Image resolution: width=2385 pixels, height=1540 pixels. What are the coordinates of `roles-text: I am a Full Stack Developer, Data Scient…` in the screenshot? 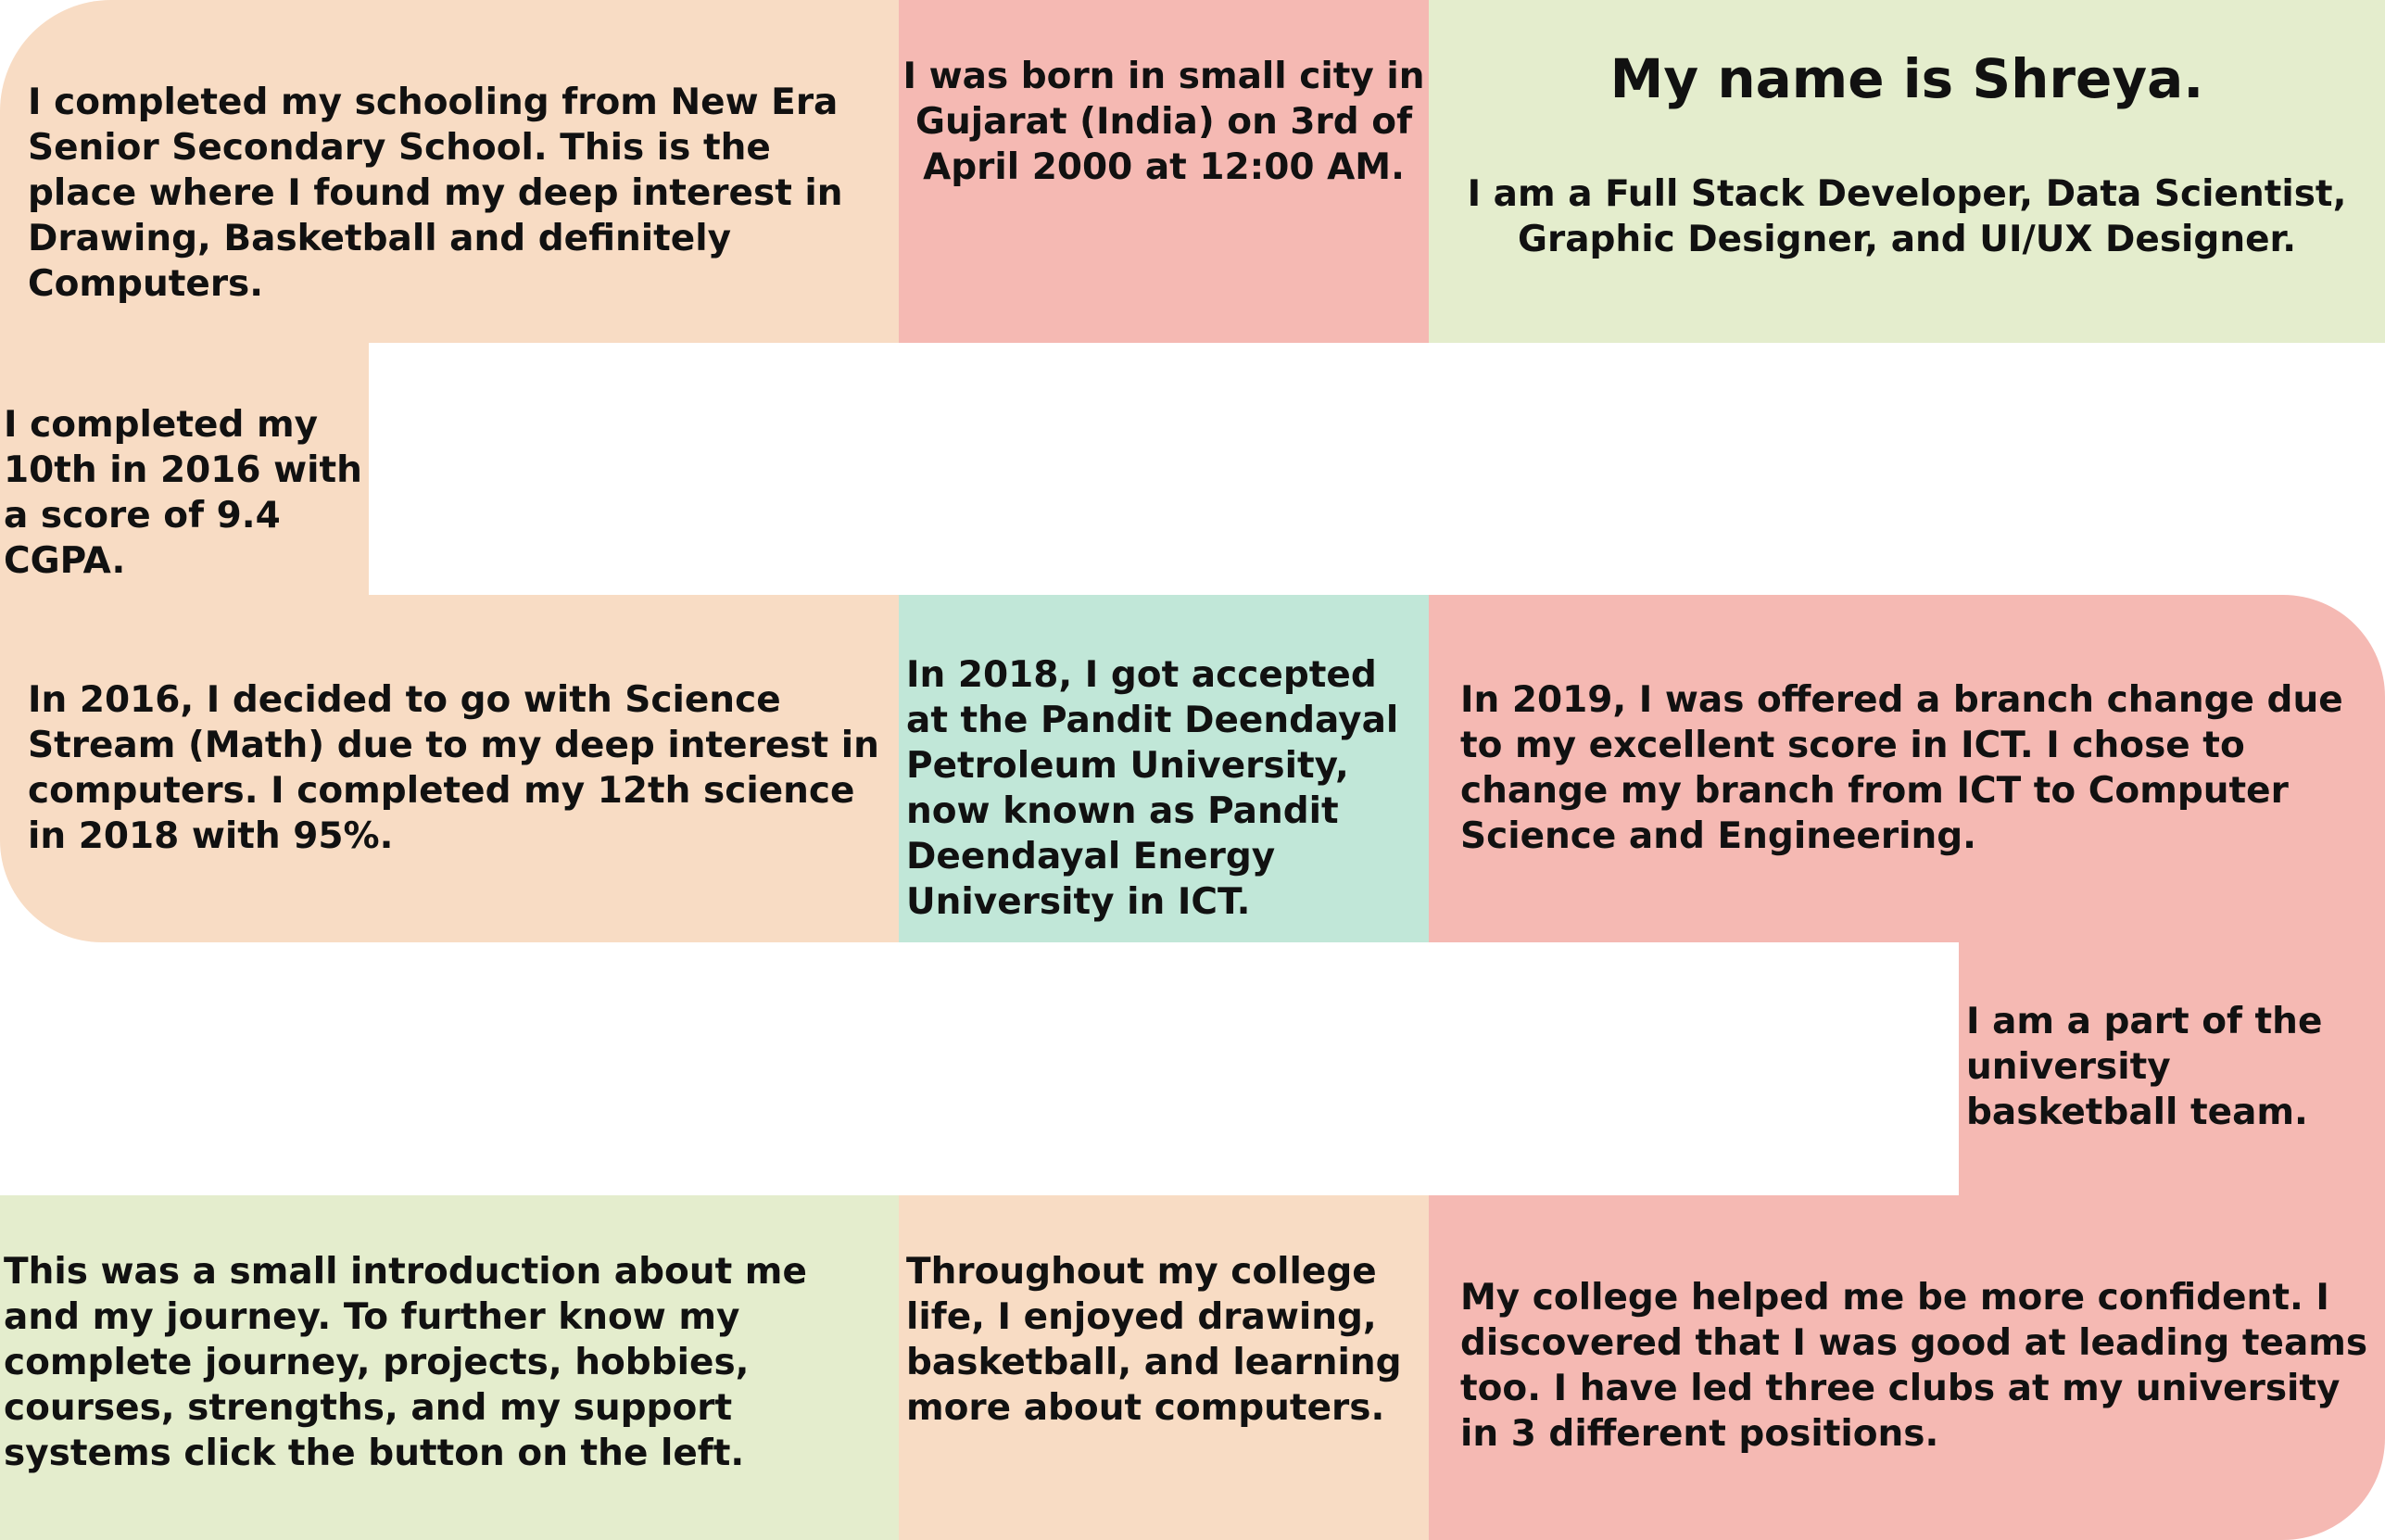 It's located at (1907, 216).